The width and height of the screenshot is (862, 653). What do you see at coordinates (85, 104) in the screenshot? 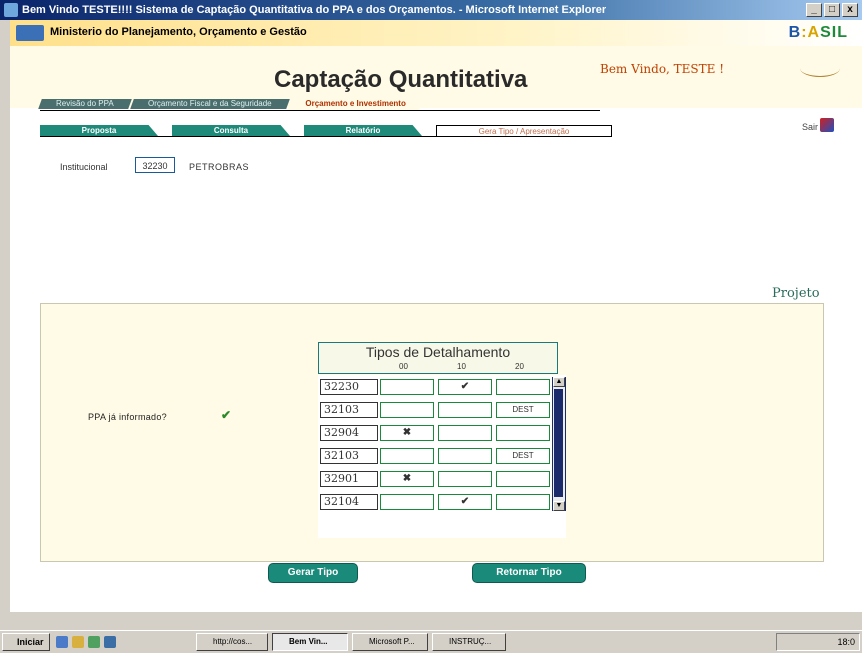
I see `tab-revisao-ppa: Revisão do PPA` at bounding box center [85, 104].